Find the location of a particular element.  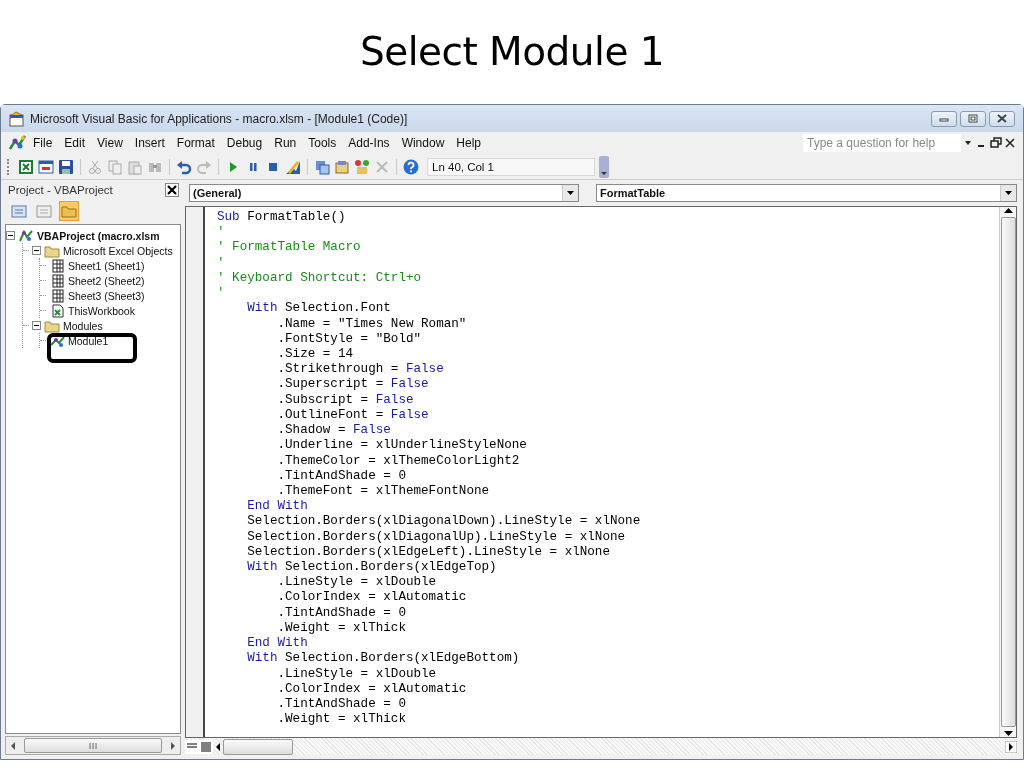

project-icon is located at coordinates (26, 235).